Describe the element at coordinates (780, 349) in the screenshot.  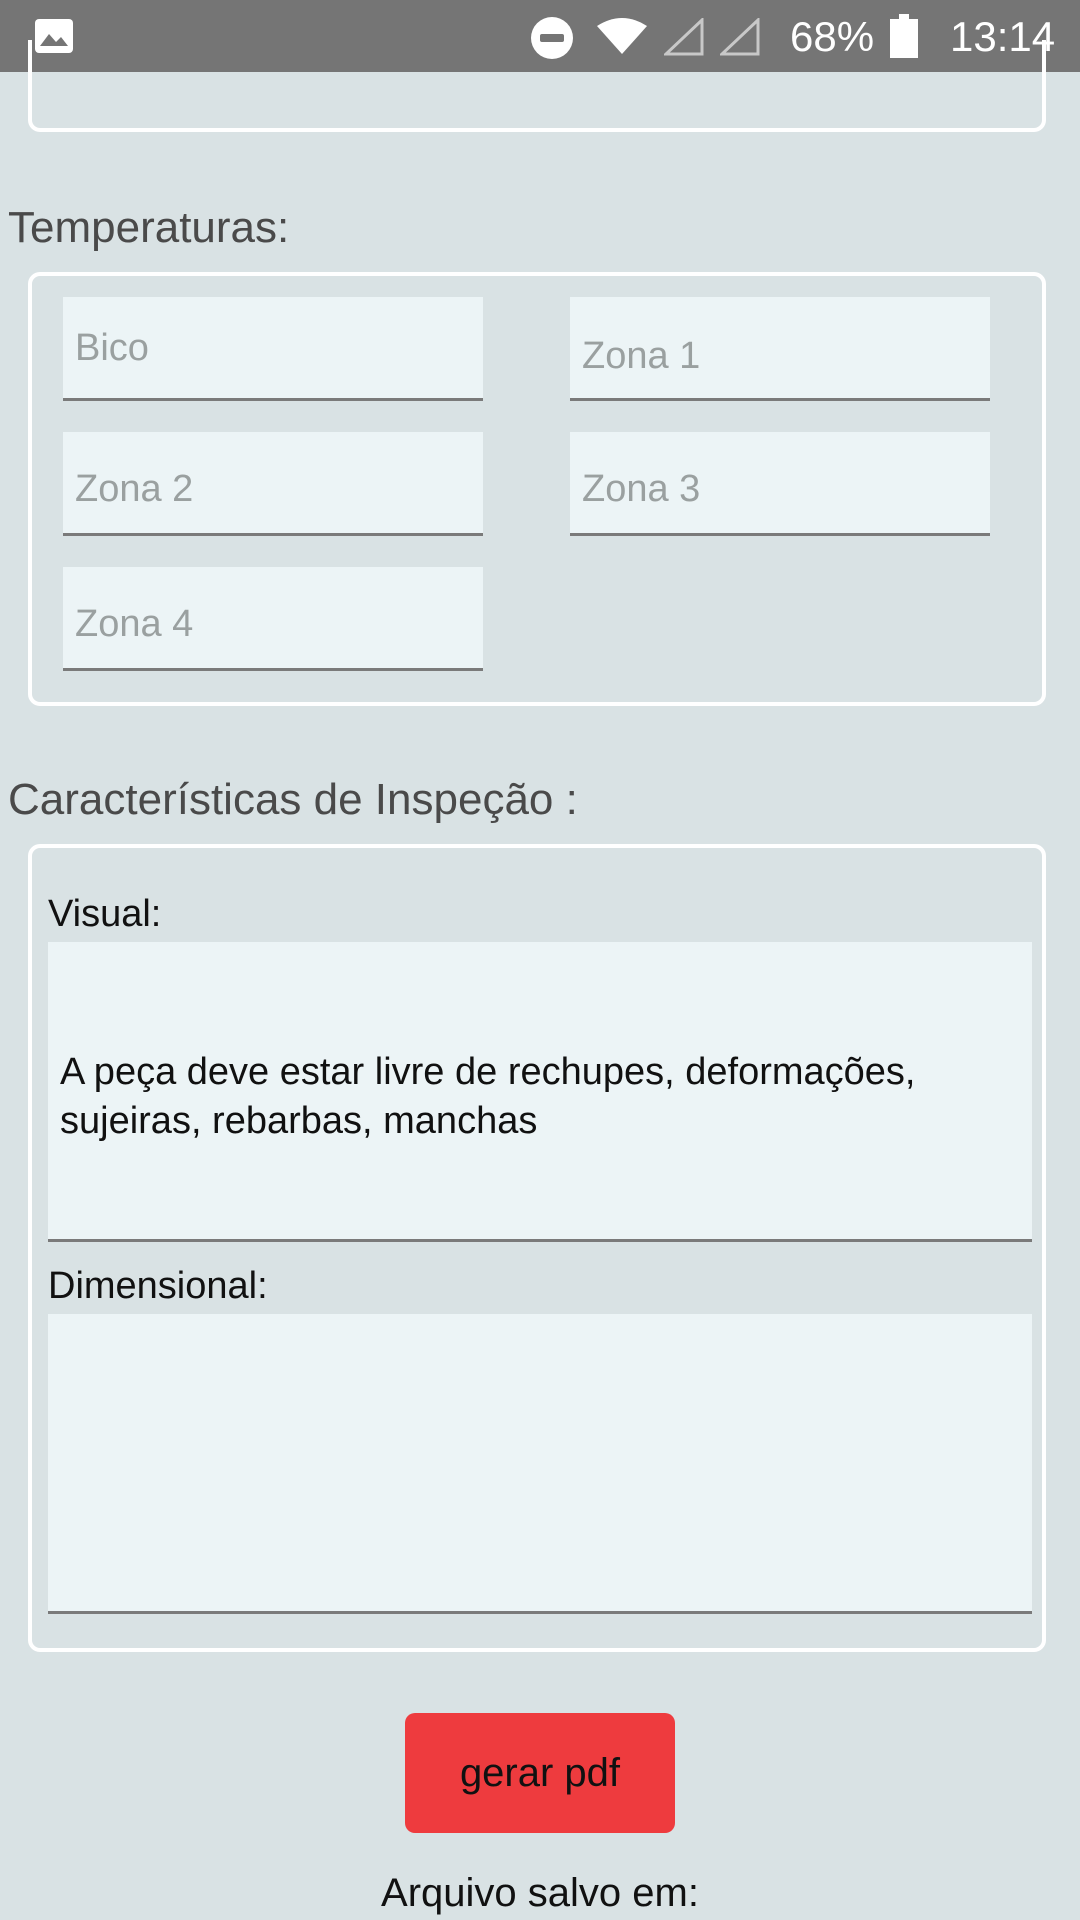
I see `zona-1-input: Zona 1` at that location.